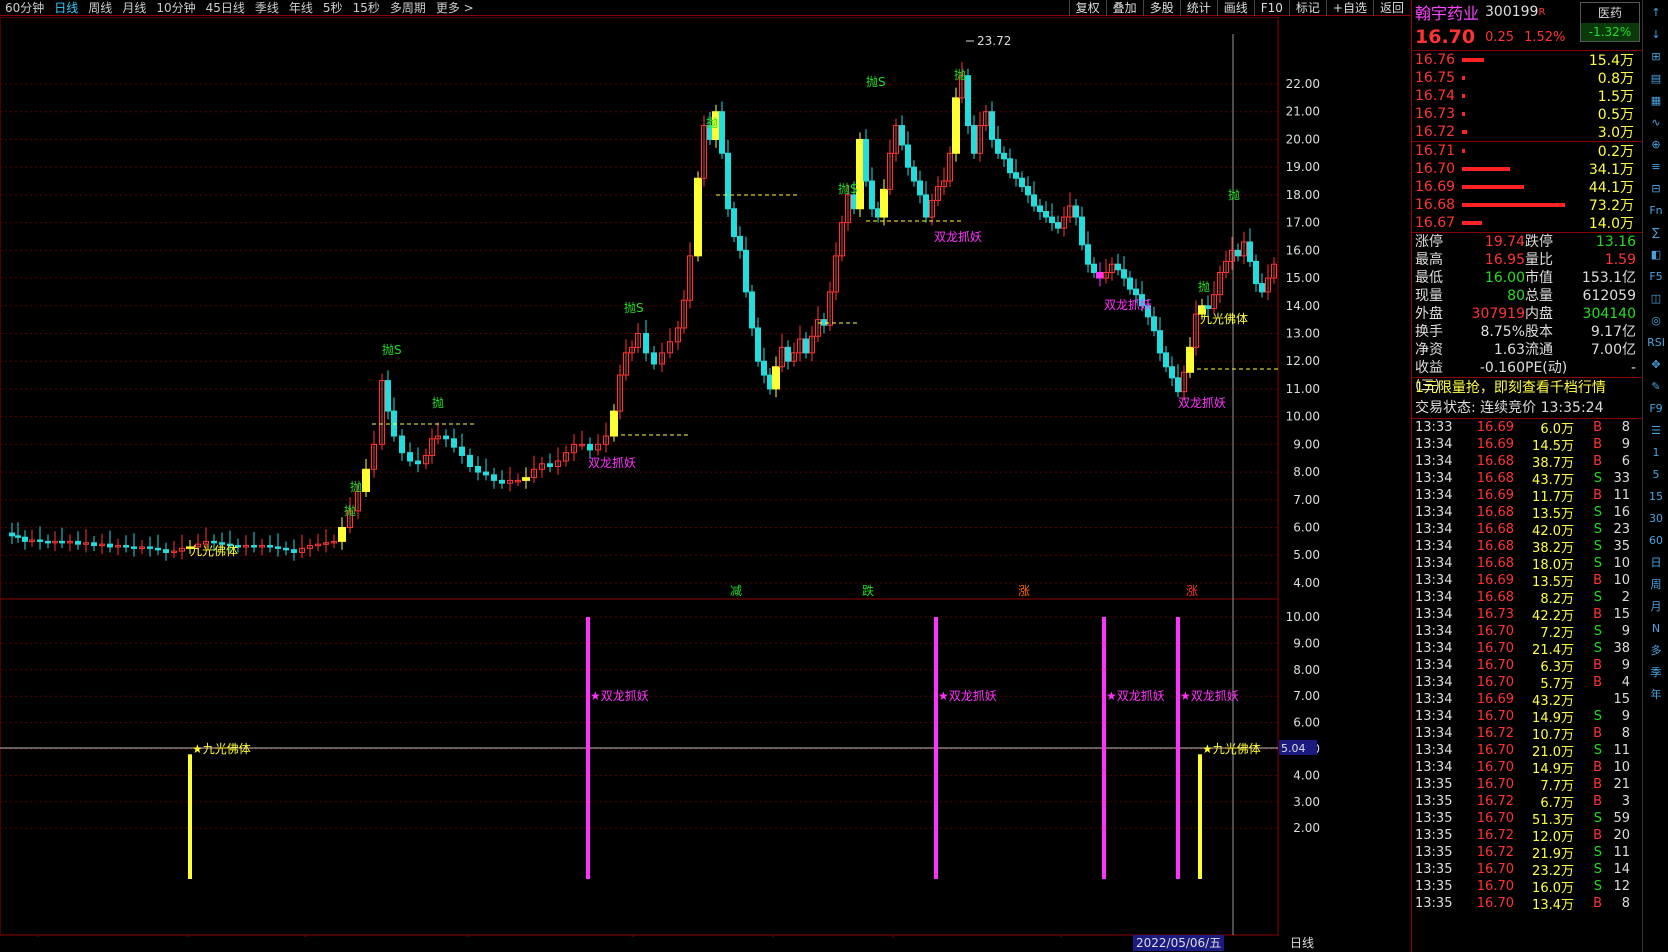  What do you see at coordinates (1656, 34) in the screenshot?
I see `side-tool-icon: ↓` at bounding box center [1656, 34].